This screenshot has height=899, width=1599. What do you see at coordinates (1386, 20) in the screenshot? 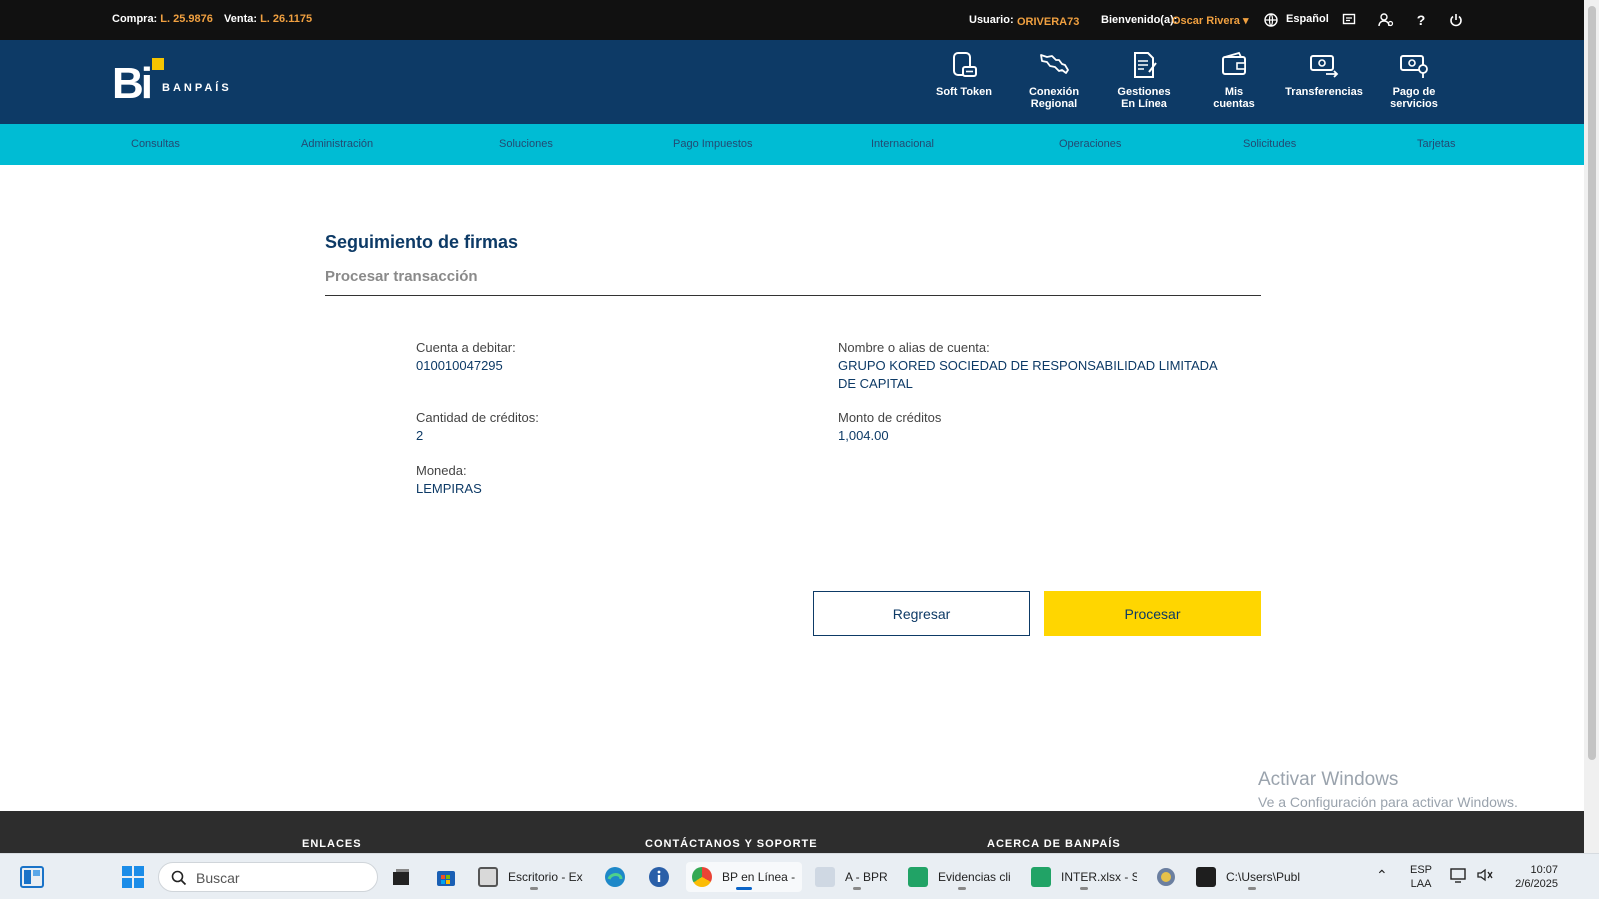
I see `user-settings-icon` at bounding box center [1386, 20].